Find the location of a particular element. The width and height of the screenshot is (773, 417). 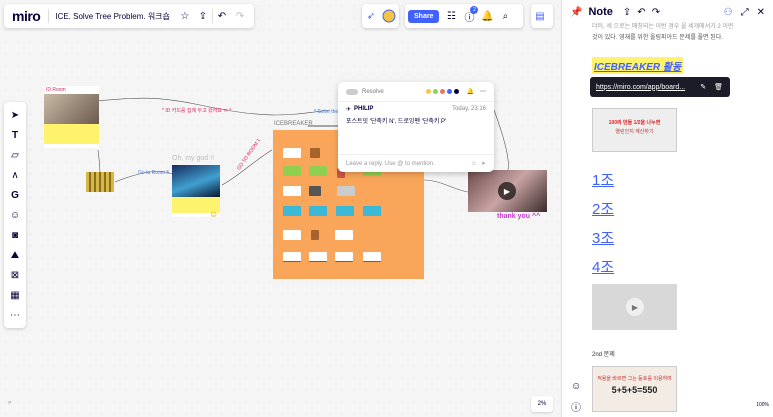

undo-icon: ↶ is located at coordinates (641, 12).